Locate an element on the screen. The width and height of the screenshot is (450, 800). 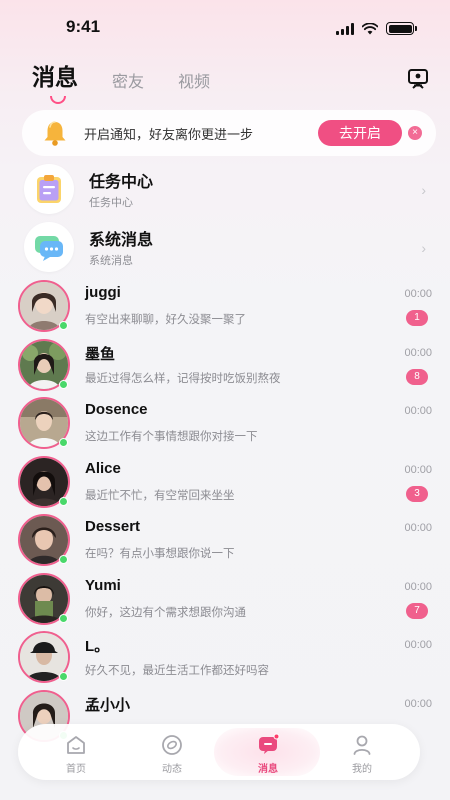
tab-messages: 消息 is located at coordinates (55, 81).